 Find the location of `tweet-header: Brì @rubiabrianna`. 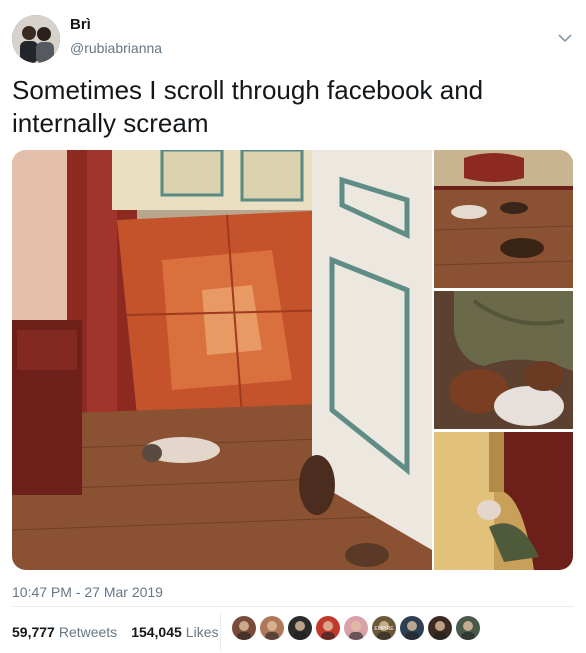

tweet-header: Brì @rubiabrianna is located at coordinates (294, 38).